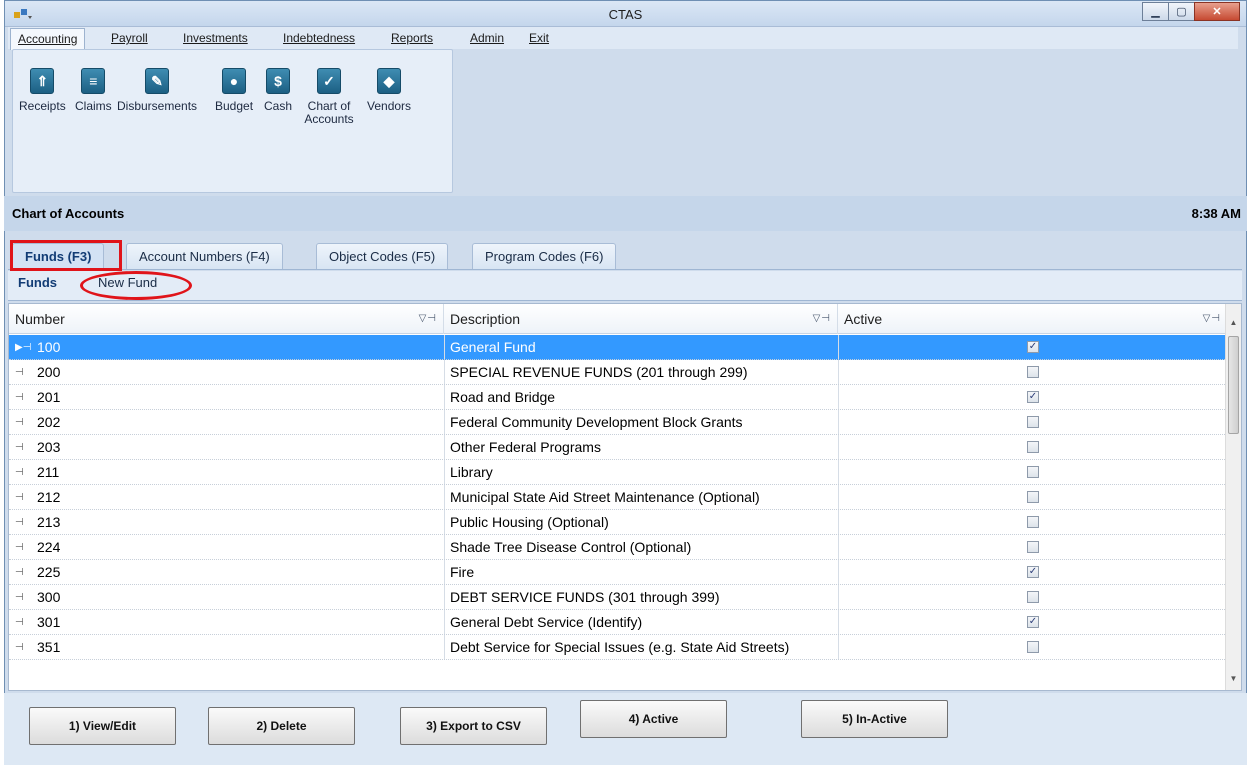 The image size is (1250, 767). I want to click on vertical-scrollbar: ▲ ▼, so click(1233, 497).